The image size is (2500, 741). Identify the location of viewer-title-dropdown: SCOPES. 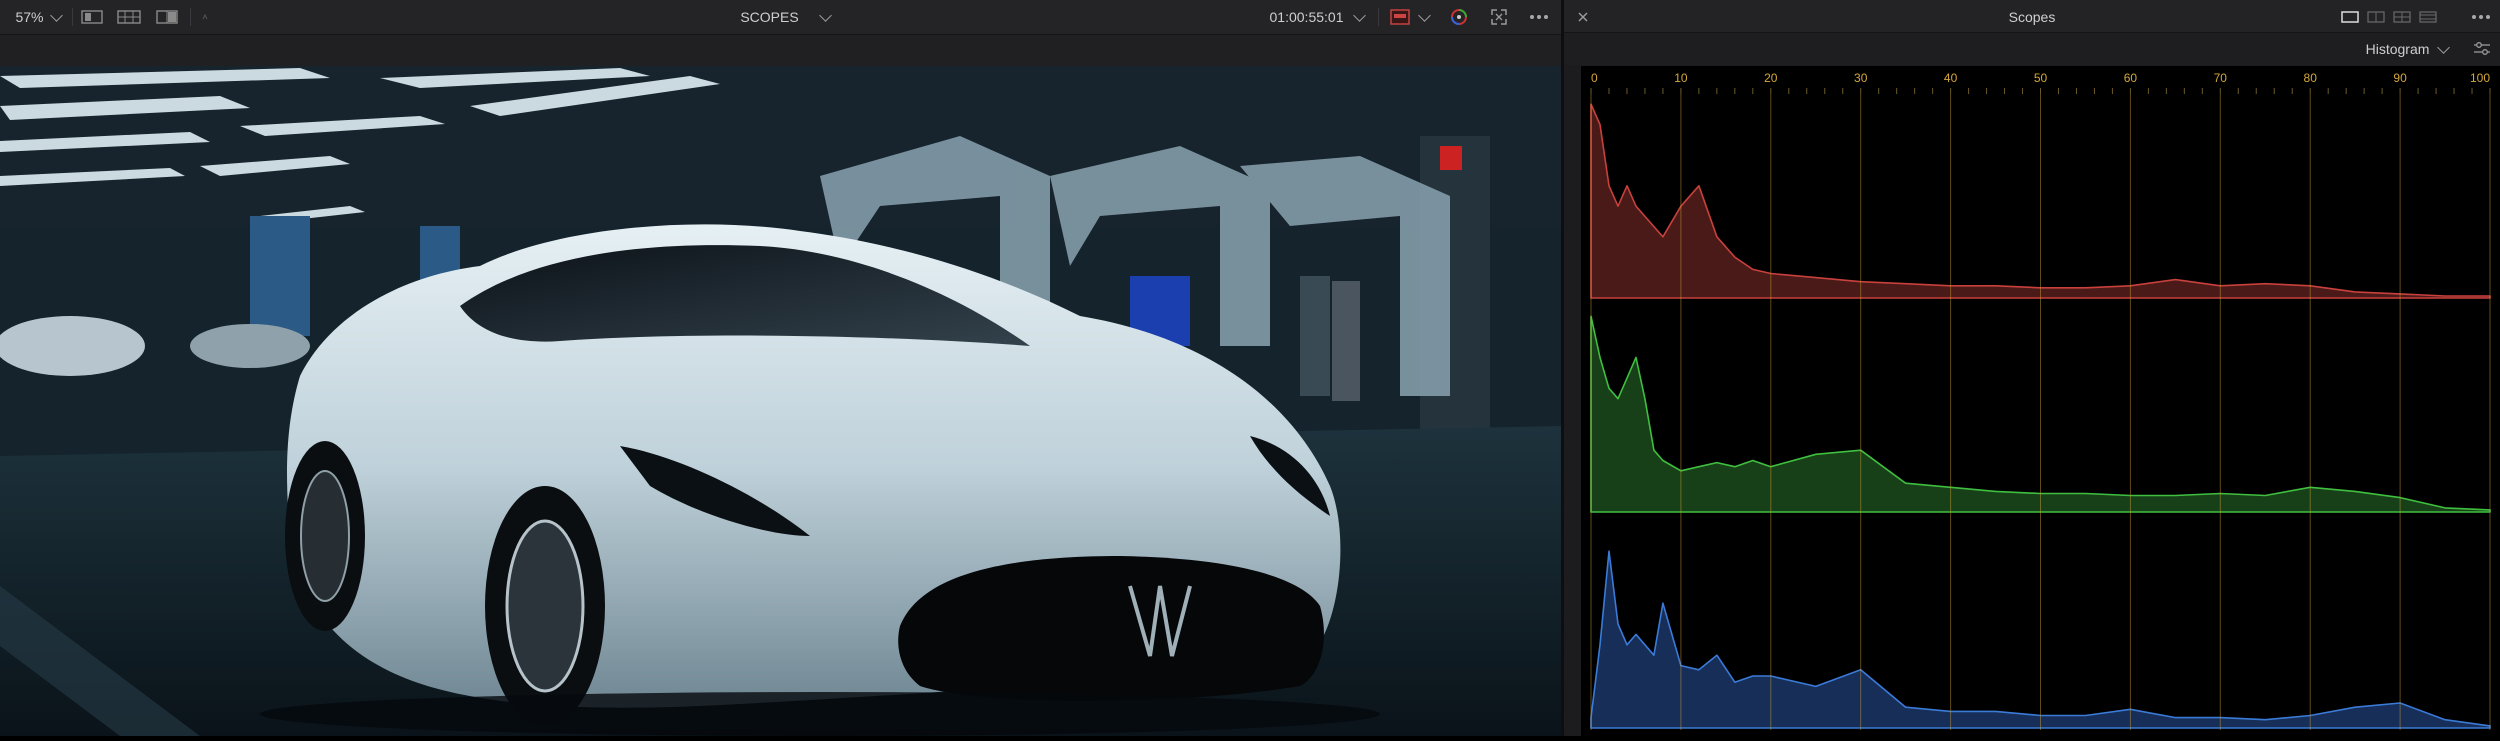
(785, 17).